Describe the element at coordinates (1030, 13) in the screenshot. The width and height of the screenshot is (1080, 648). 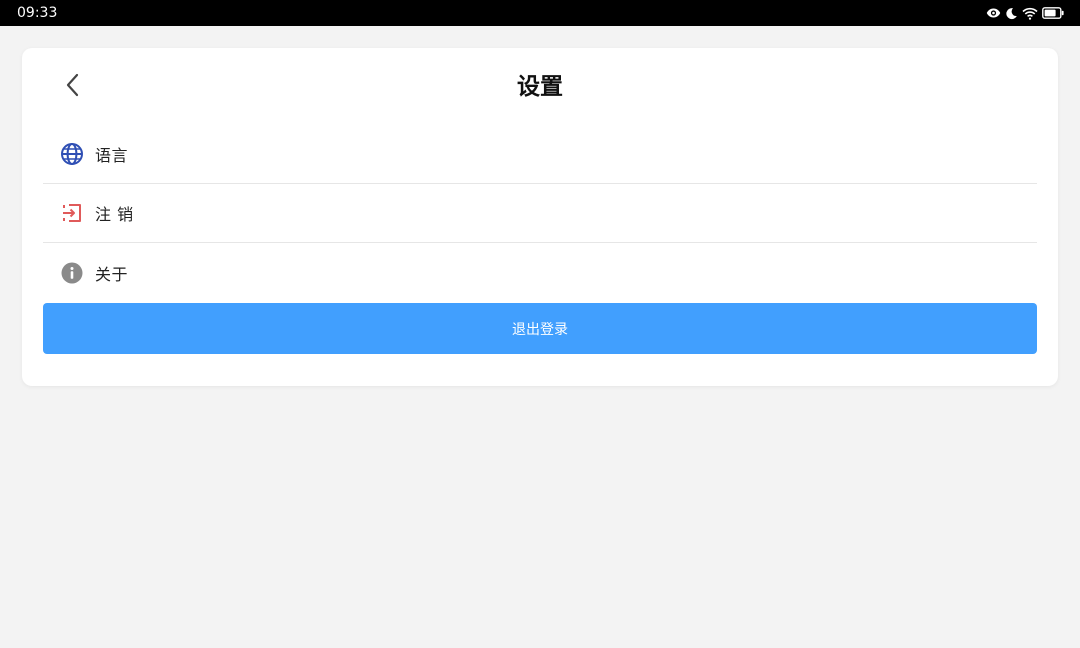
I see `wifi-icon` at that location.